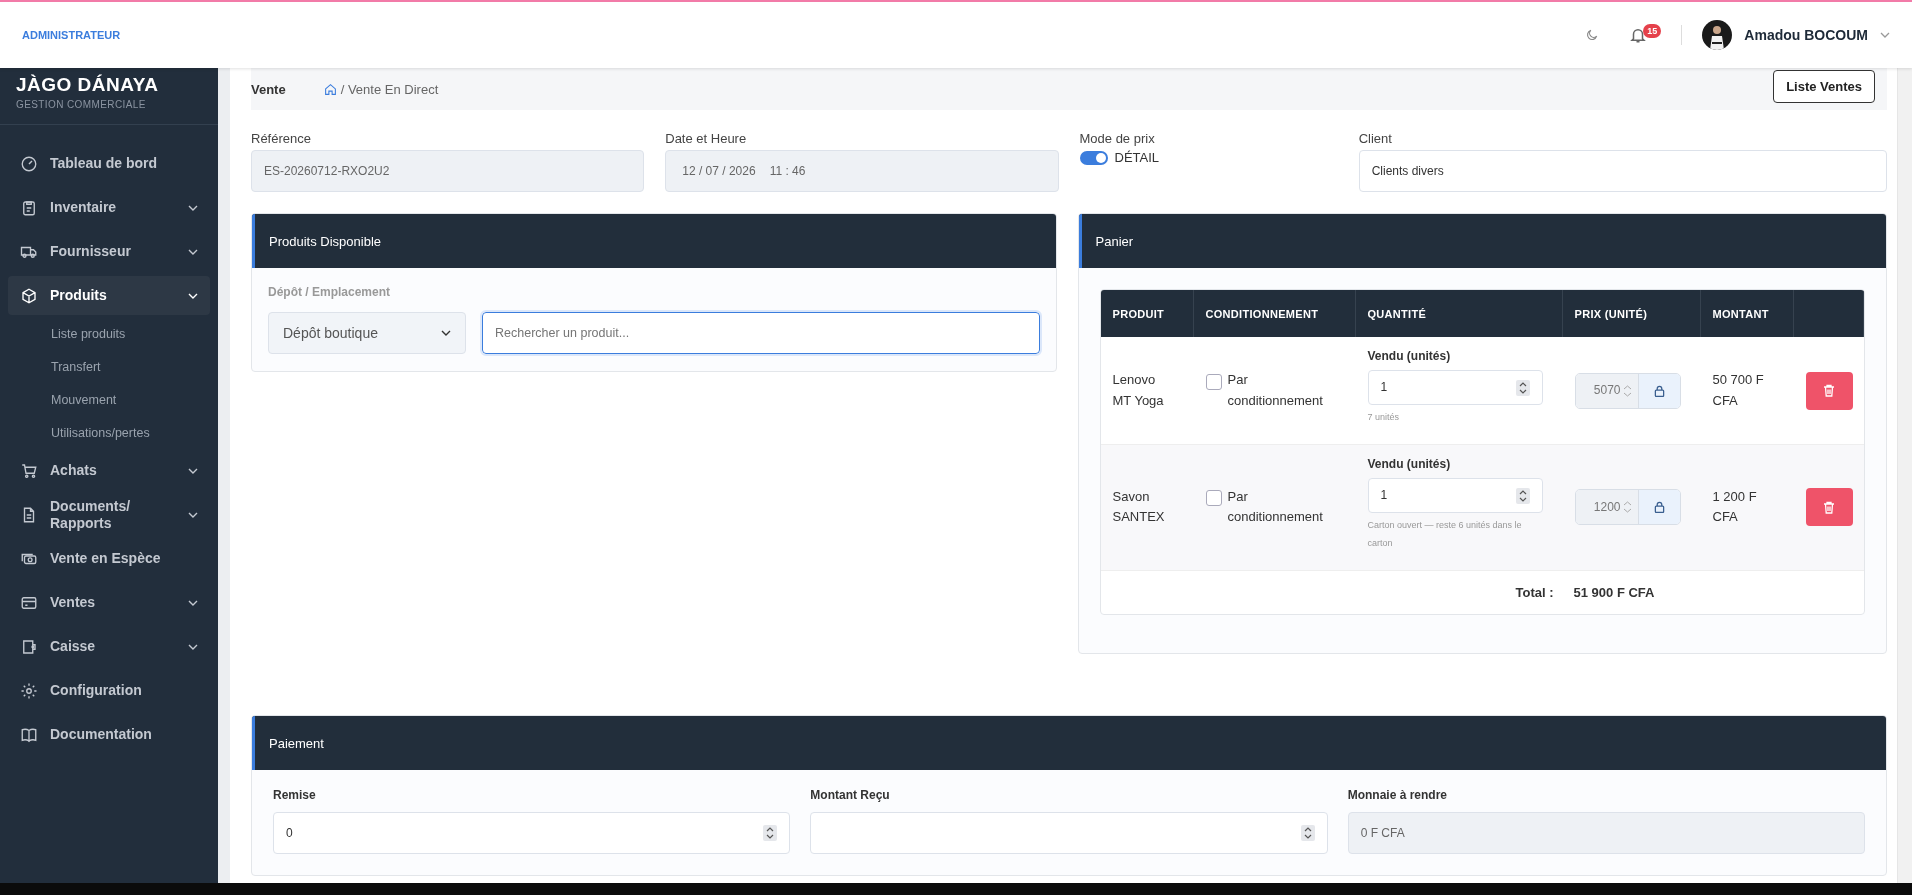  What do you see at coordinates (1738, 390) in the screenshot?
I see `amount: 50 700 F CFA` at bounding box center [1738, 390].